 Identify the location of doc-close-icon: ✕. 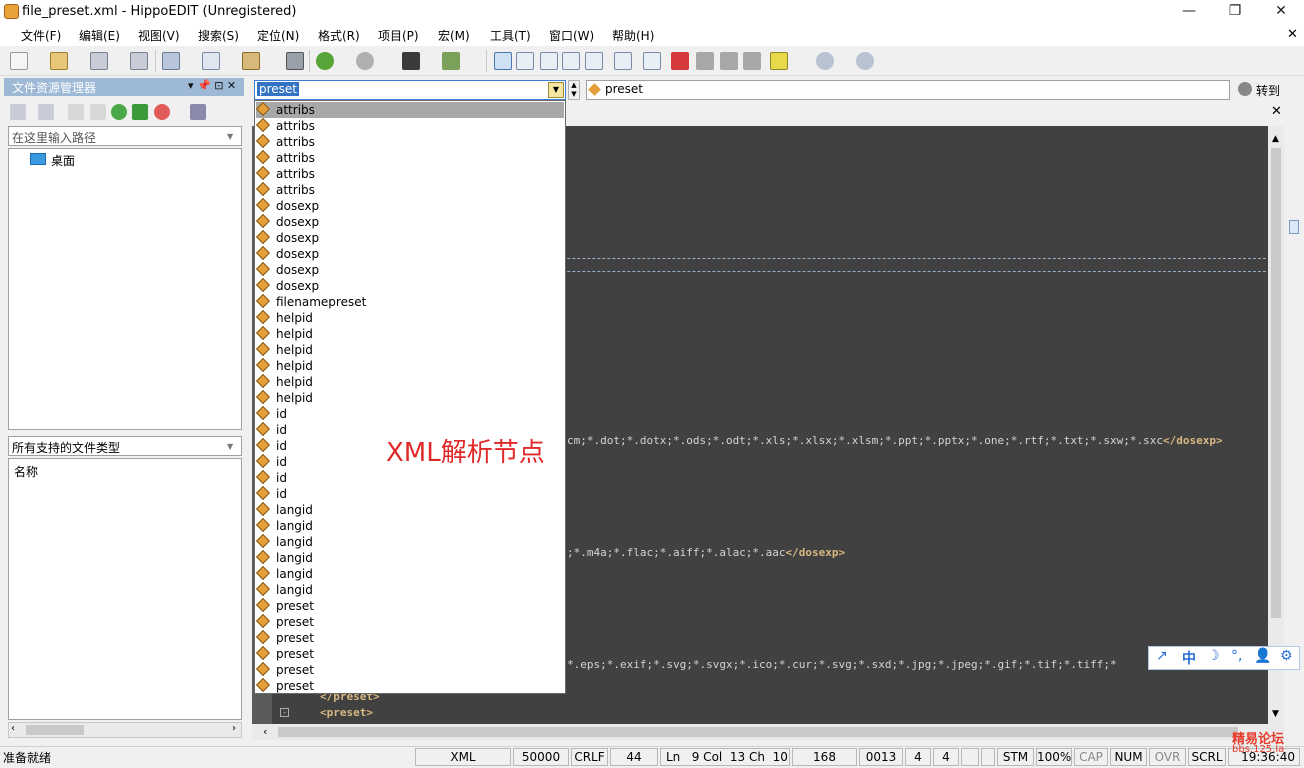
(1292, 34).